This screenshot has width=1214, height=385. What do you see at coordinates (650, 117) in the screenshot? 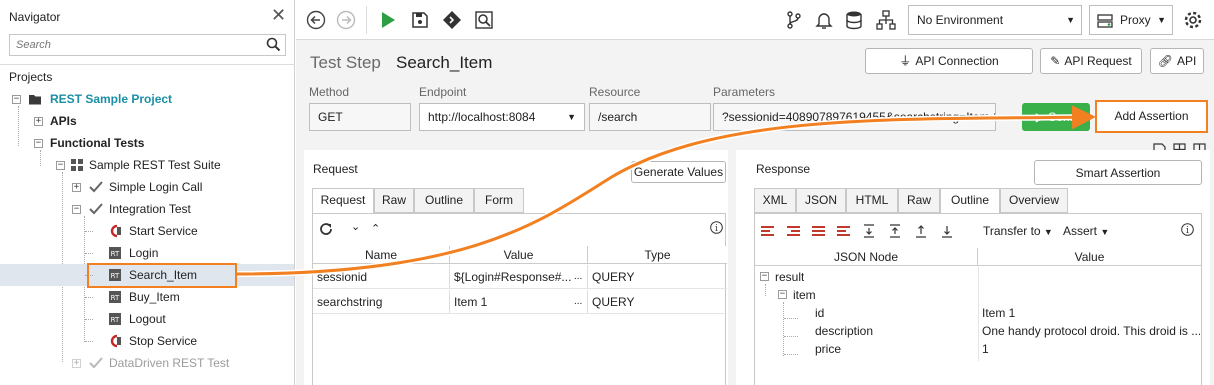
I see `resource-field: /search` at bounding box center [650, 117].